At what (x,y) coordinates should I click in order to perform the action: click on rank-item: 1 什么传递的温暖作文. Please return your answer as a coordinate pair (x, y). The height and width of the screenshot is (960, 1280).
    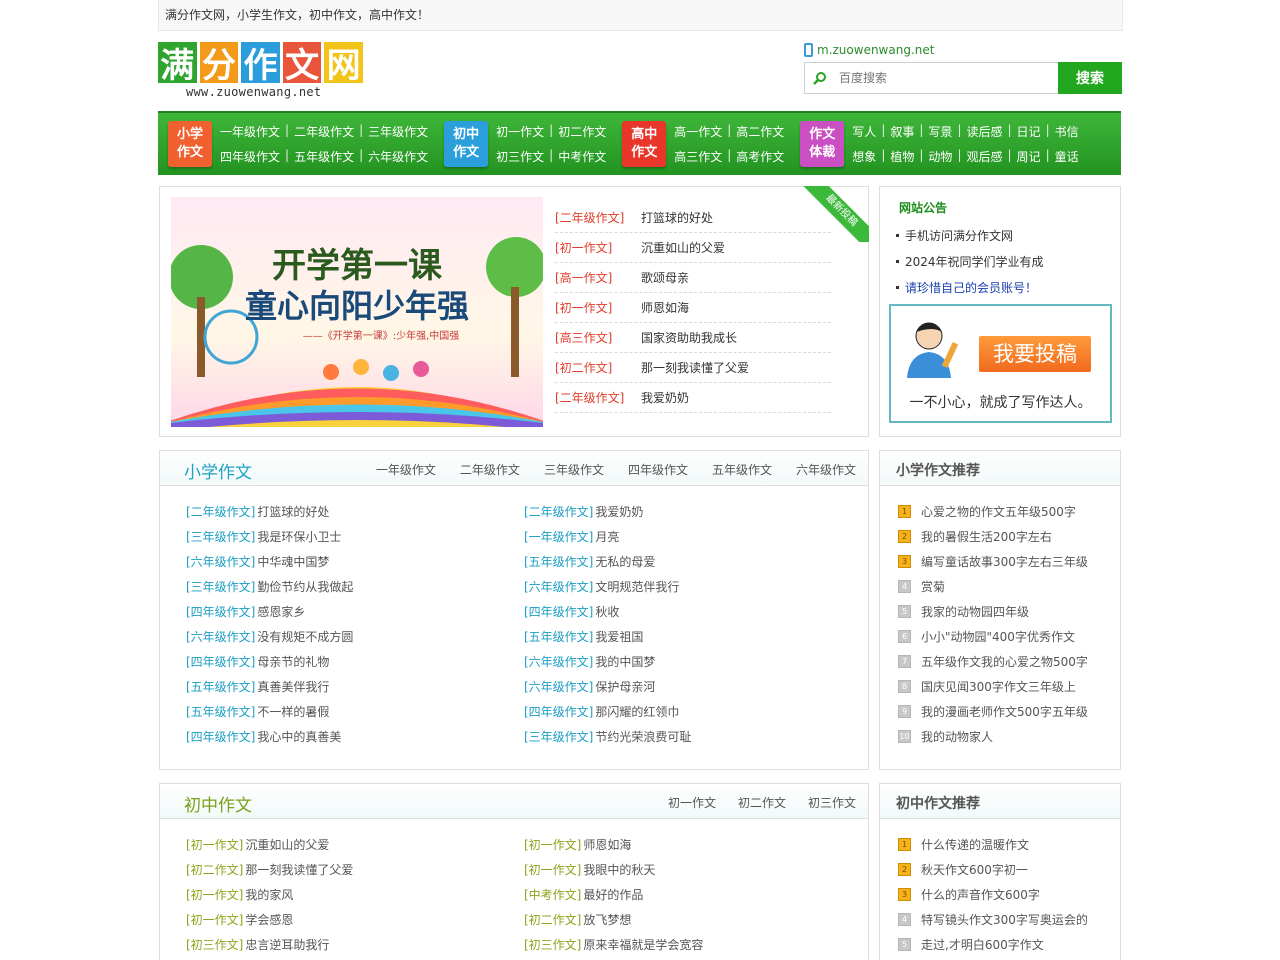
    Looking at the image, I should click on (993, 844).